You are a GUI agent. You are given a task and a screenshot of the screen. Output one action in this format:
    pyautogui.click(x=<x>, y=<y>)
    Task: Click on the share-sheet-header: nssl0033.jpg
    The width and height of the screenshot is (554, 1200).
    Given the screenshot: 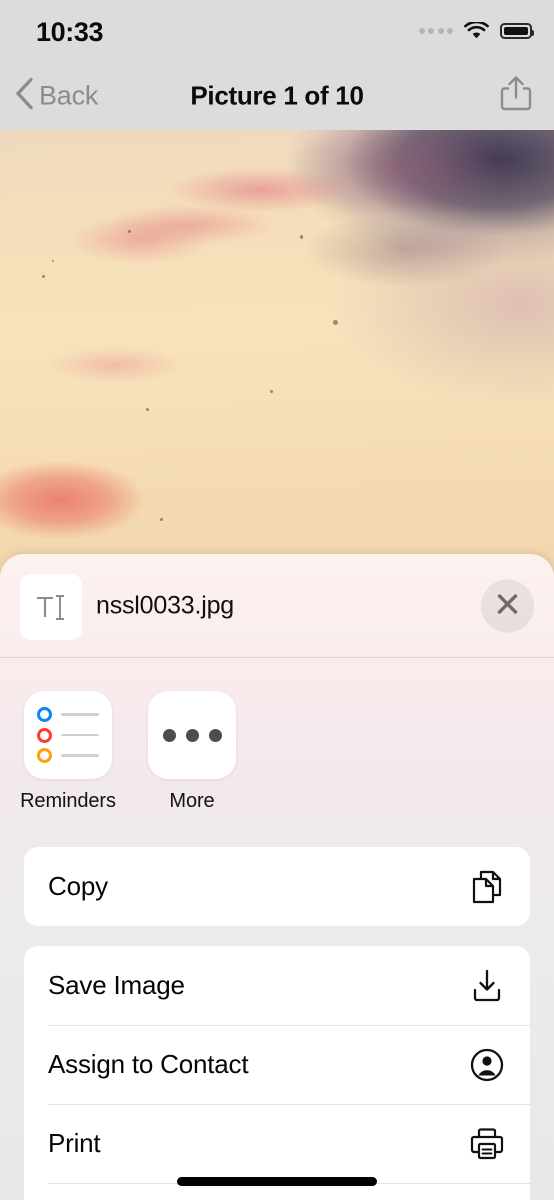 What is the action you would take?
    pyautogui.click(x=277, y=606)
    